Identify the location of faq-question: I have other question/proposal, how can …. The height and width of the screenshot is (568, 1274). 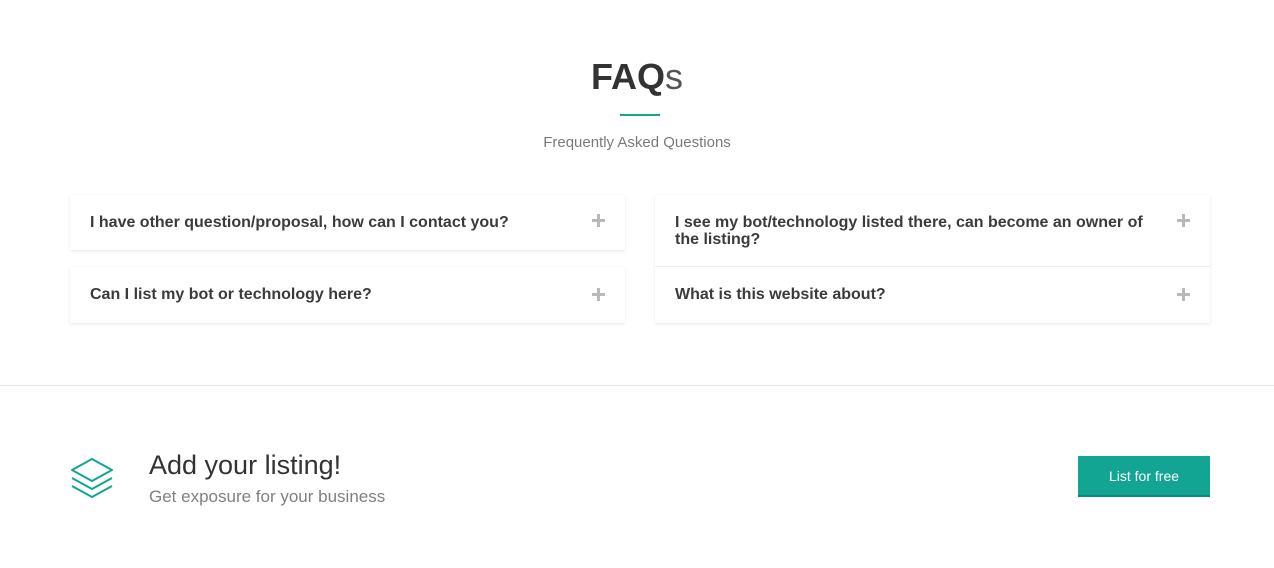
(299, 222).